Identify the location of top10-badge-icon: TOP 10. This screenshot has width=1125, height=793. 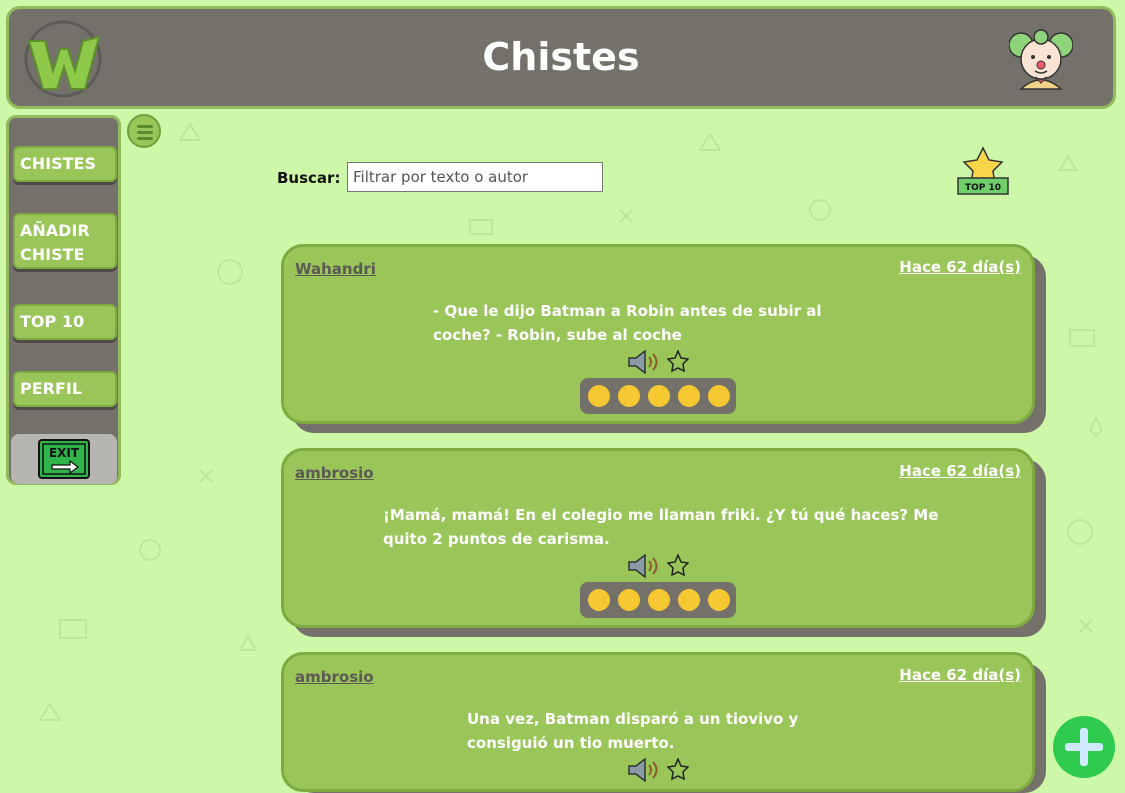
(983, 172).